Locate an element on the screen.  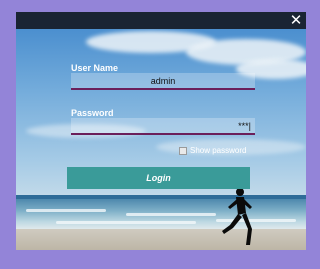
password-label: Password is located at coordinates (92, 113).